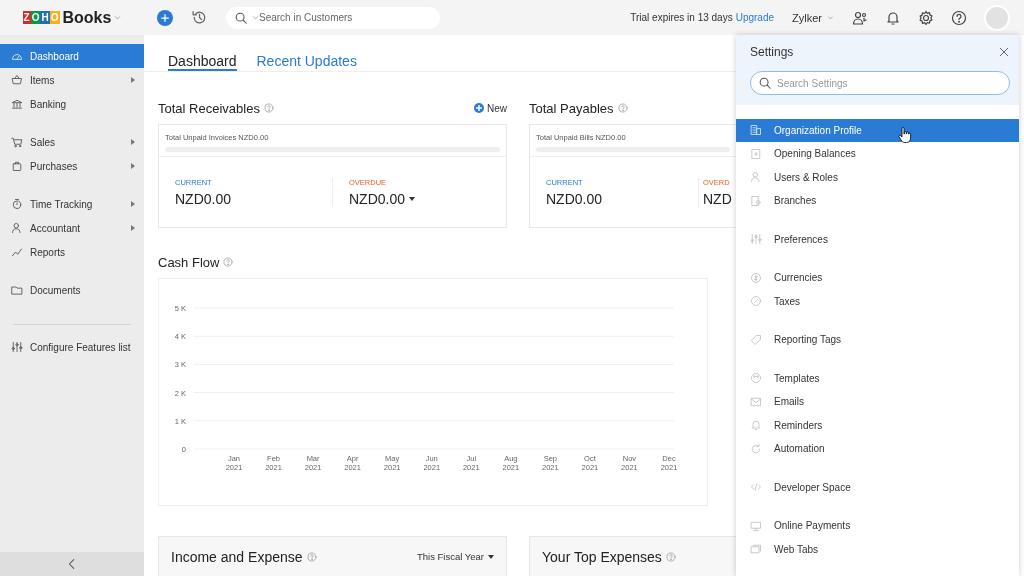  What do you see at coordinates (72, 228) in the screenshot?
I see `sidebar-item: Accountant` at bounding box center [72, 228].